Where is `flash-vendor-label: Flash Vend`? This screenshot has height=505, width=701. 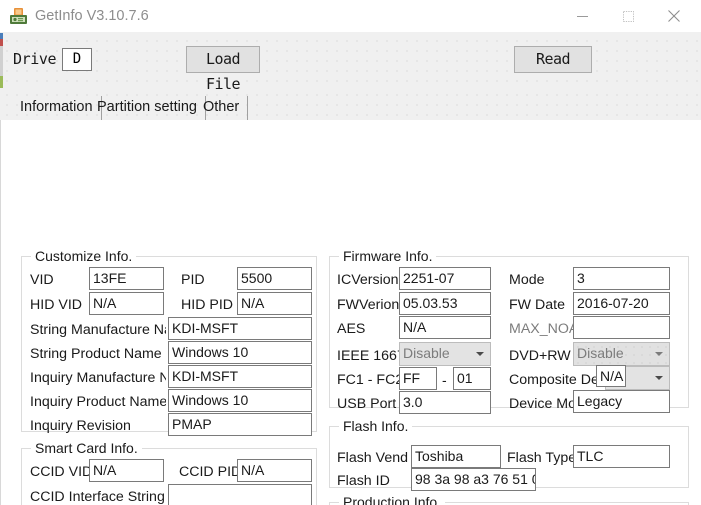 flash-vendor-label: Flash Vend is located at coordinates (372, 458).